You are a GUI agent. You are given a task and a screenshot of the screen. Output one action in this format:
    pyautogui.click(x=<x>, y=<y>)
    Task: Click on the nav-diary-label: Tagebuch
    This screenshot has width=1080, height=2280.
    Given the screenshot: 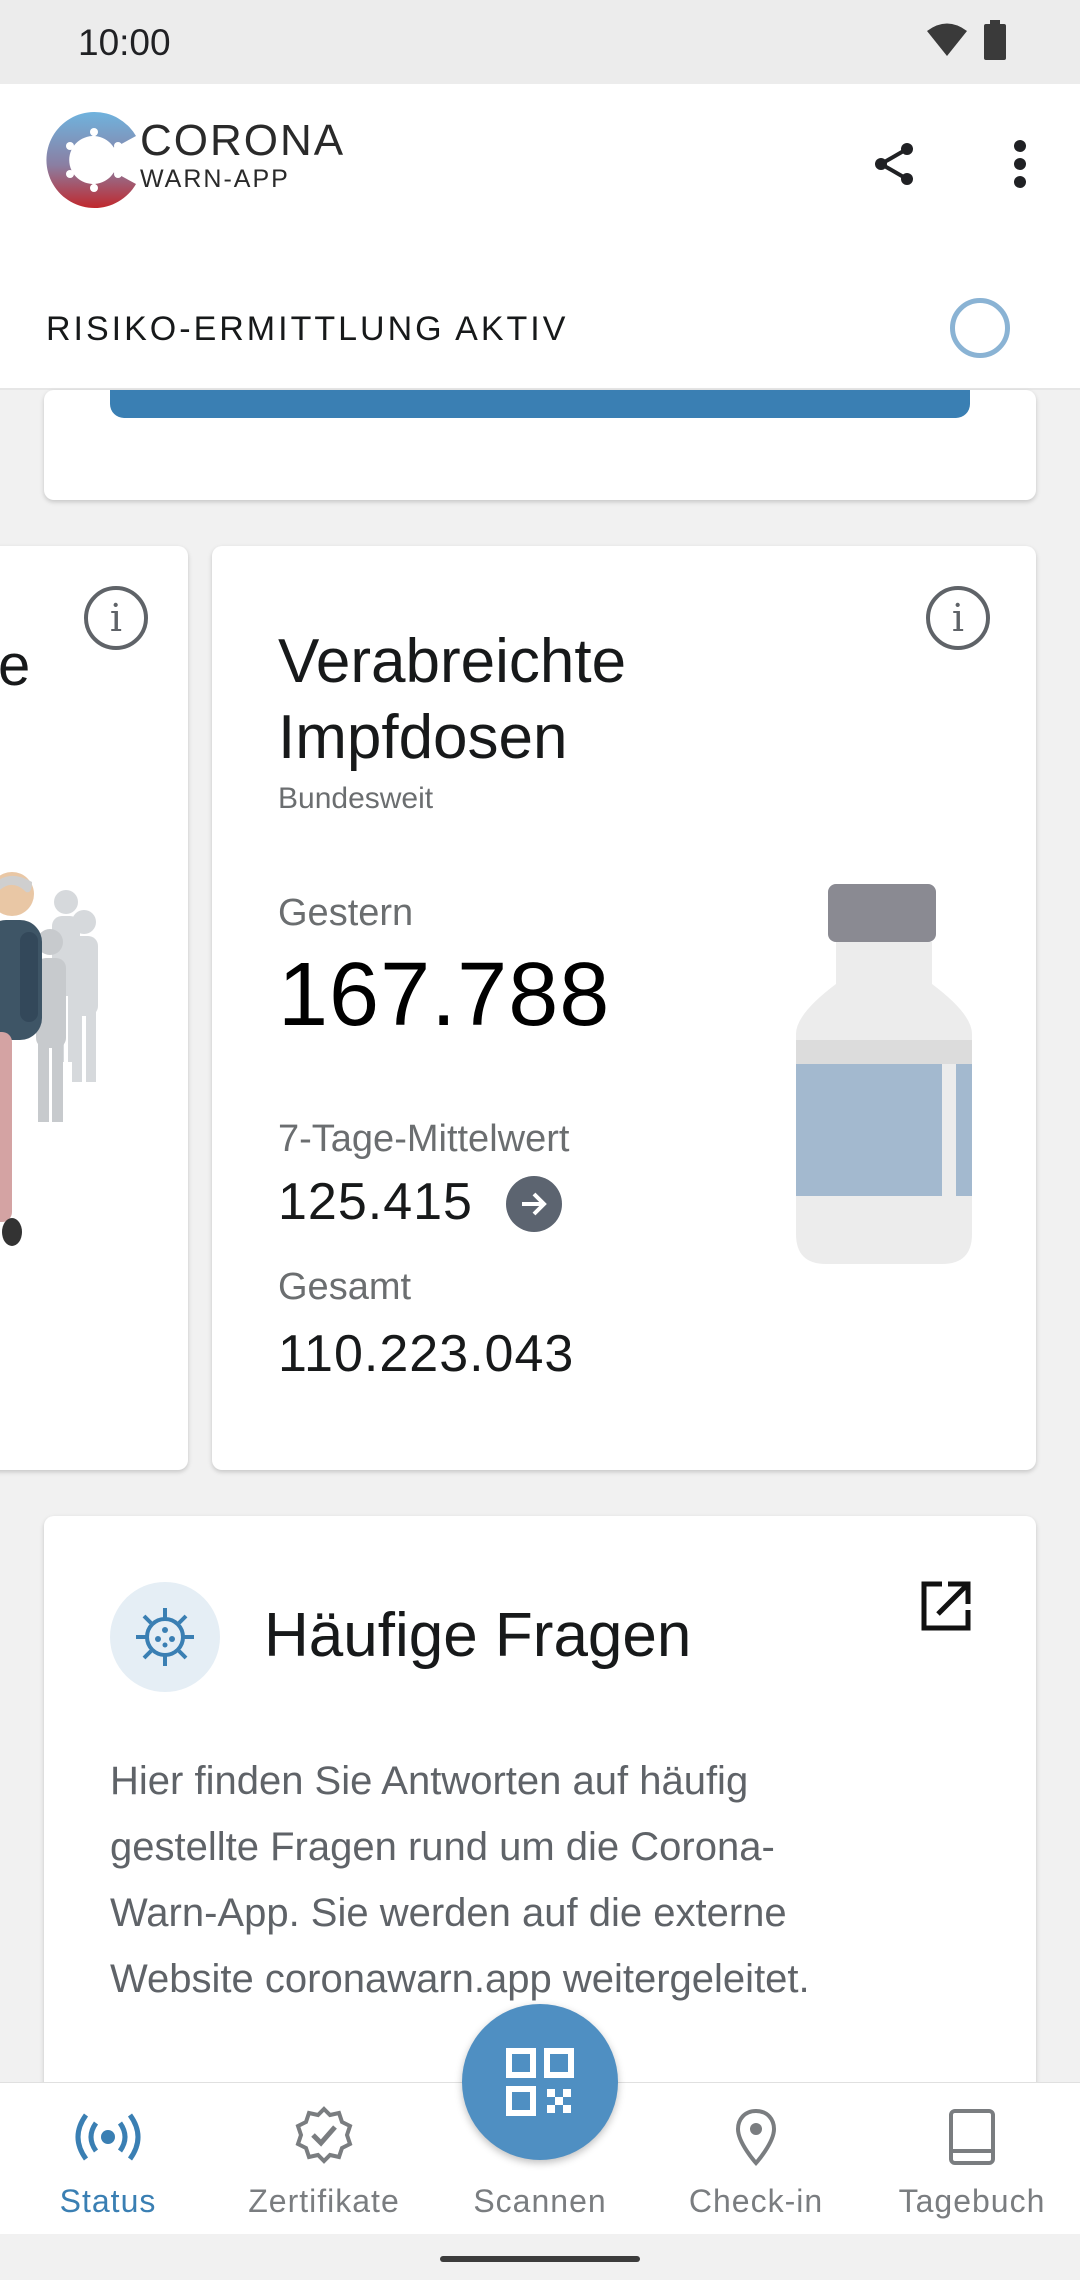 What is the action you would take?
    pyautogui.click(x=972, y=2201)
    